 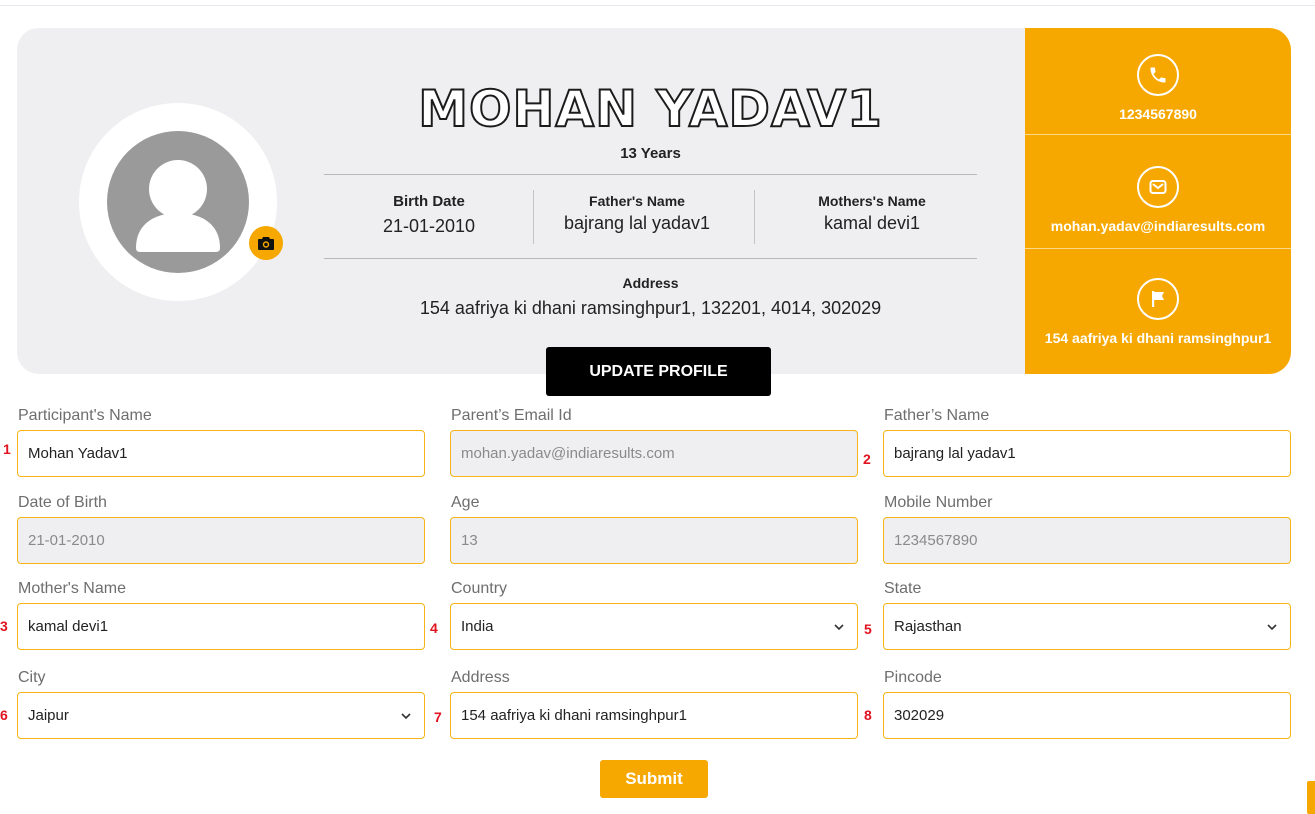 I want to click on age-value: 13, so click(x=469, y=540).